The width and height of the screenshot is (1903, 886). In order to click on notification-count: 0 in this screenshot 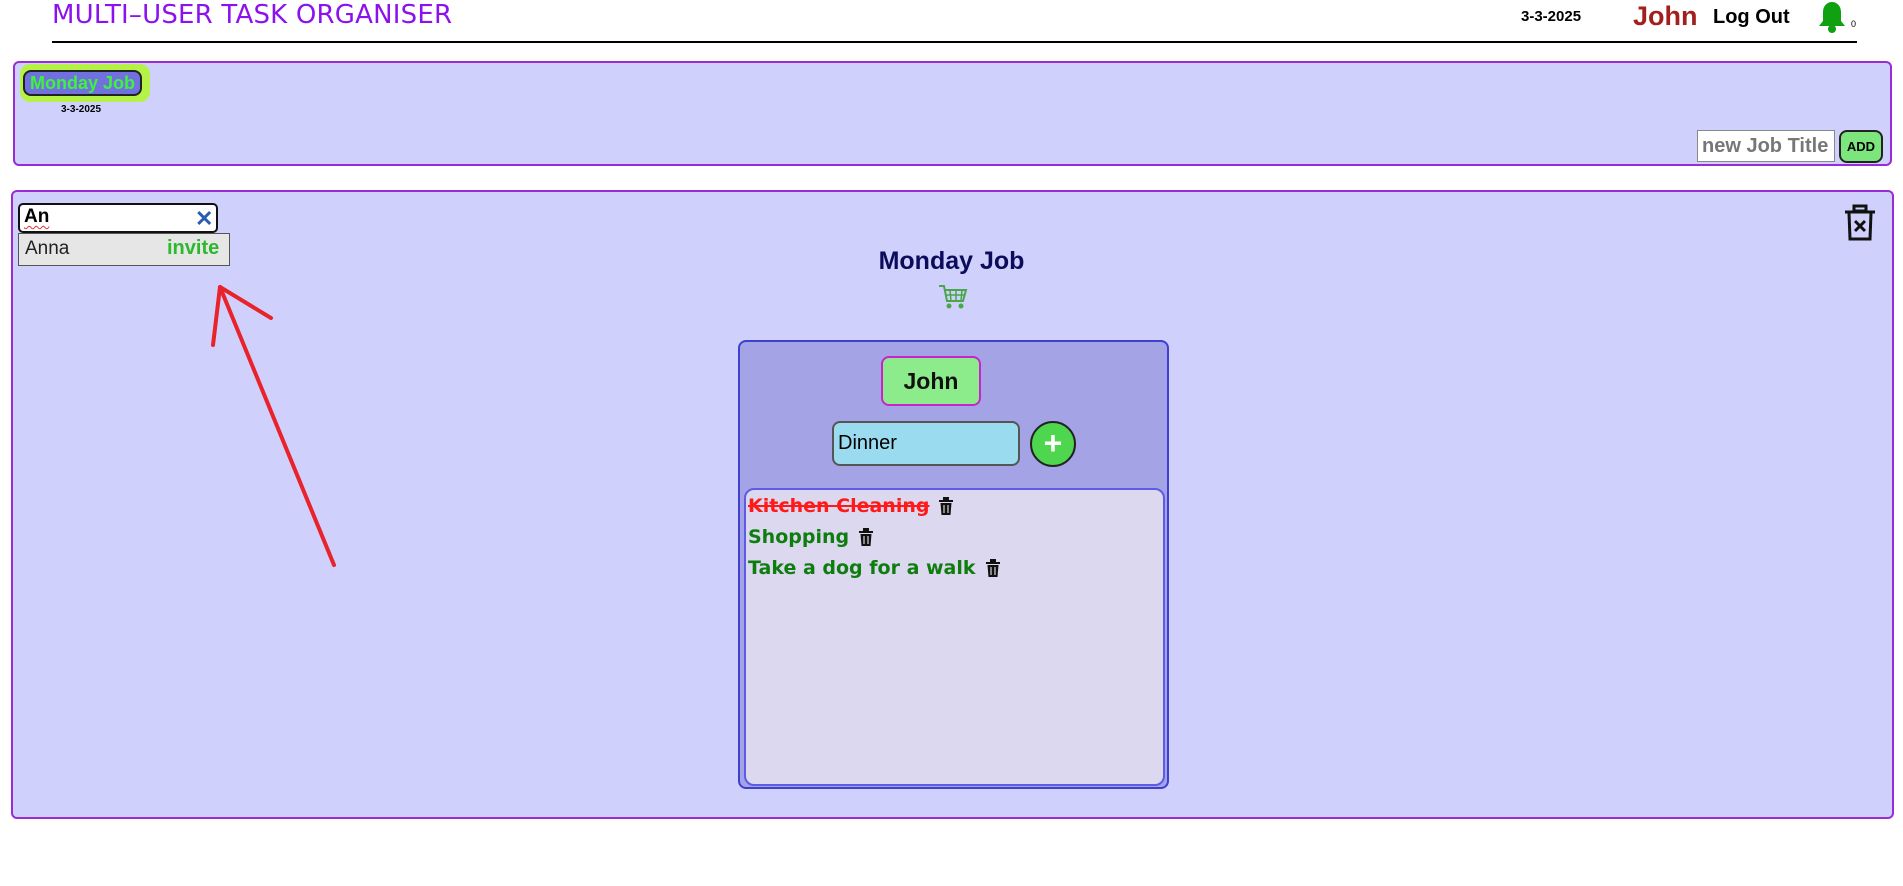, I will do `click(1854, 24)`.